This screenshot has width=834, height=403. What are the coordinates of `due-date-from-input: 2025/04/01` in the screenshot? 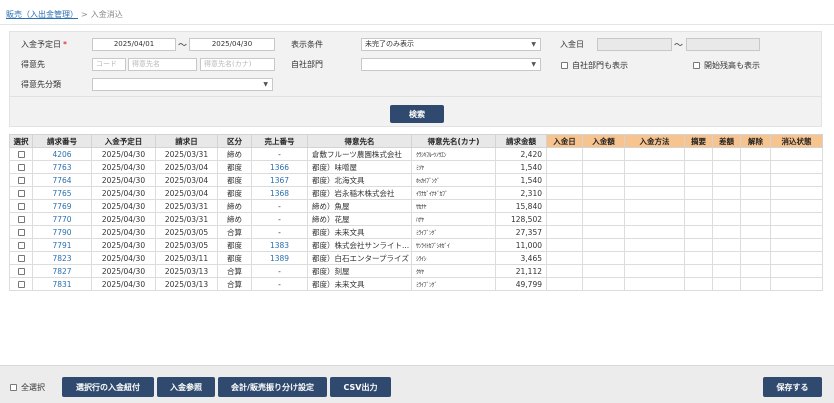 It's located at (134, 44).